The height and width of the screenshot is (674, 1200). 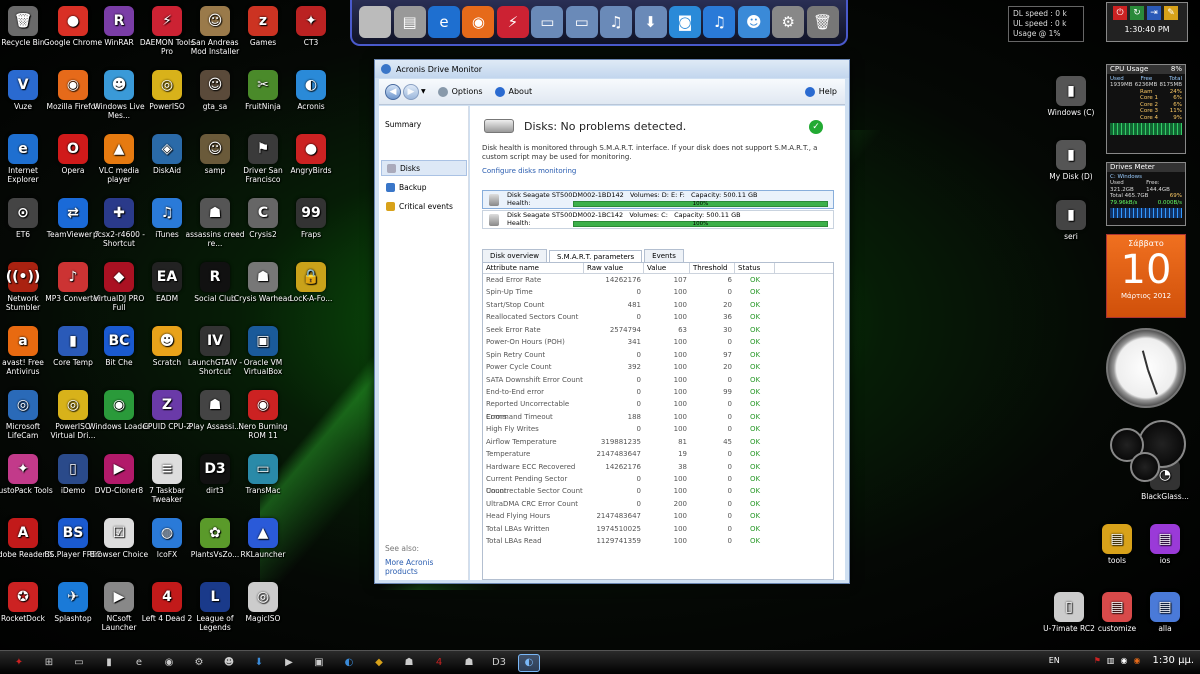 I want to click on table-row: UltraDMA CRC Error Count 0 200 0 OK, so click(x=658, y=504).